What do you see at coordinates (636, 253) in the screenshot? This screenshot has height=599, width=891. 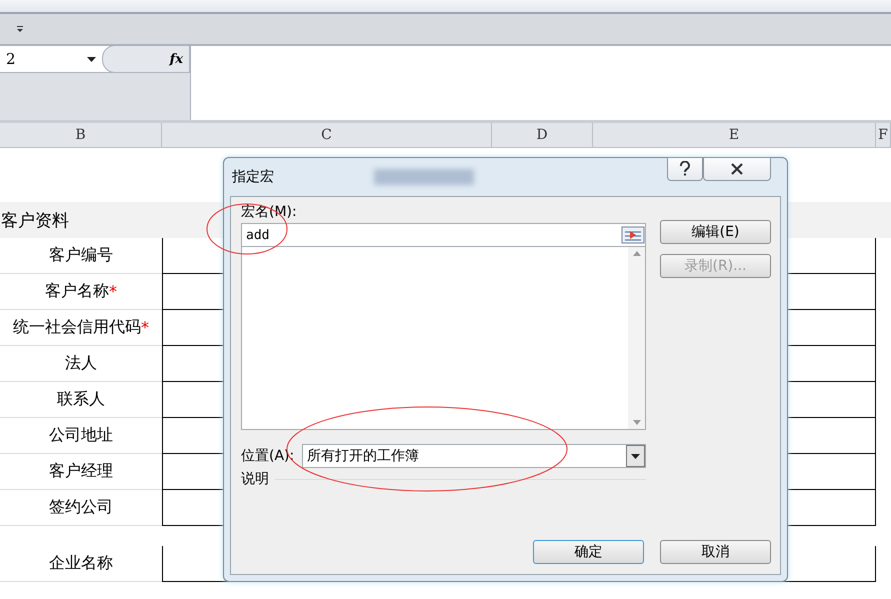 I see `scroll-up-icon` at bounding box center [636, 253].